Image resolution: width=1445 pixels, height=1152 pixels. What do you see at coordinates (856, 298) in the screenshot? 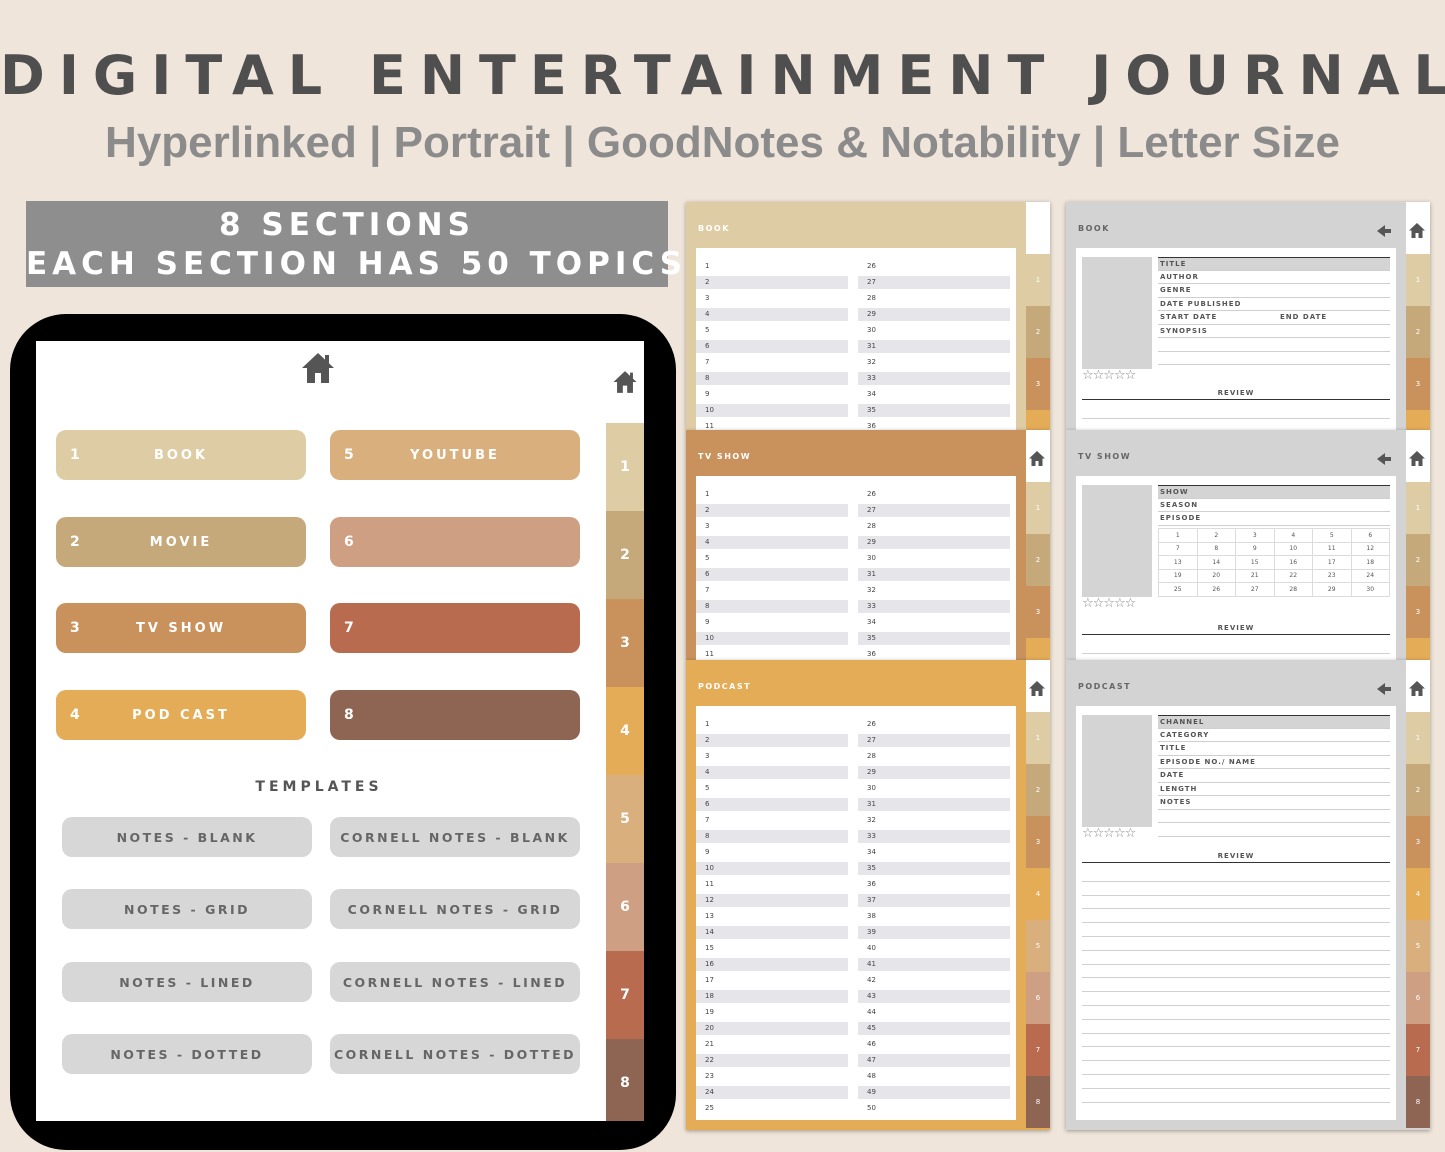
I see `topic-row: 3 28` at bounding box center [856, 298].